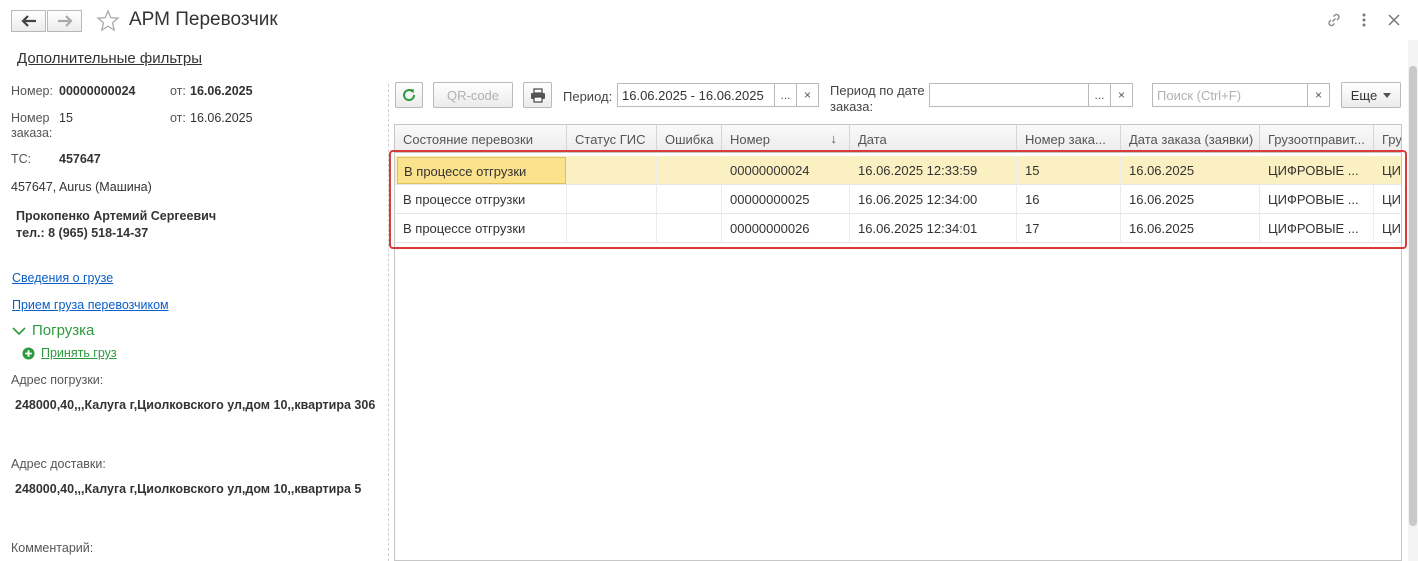 The image size is (1418, 561). I want to click on column-header: Дата заказа (заявки), so click(1190, 139).